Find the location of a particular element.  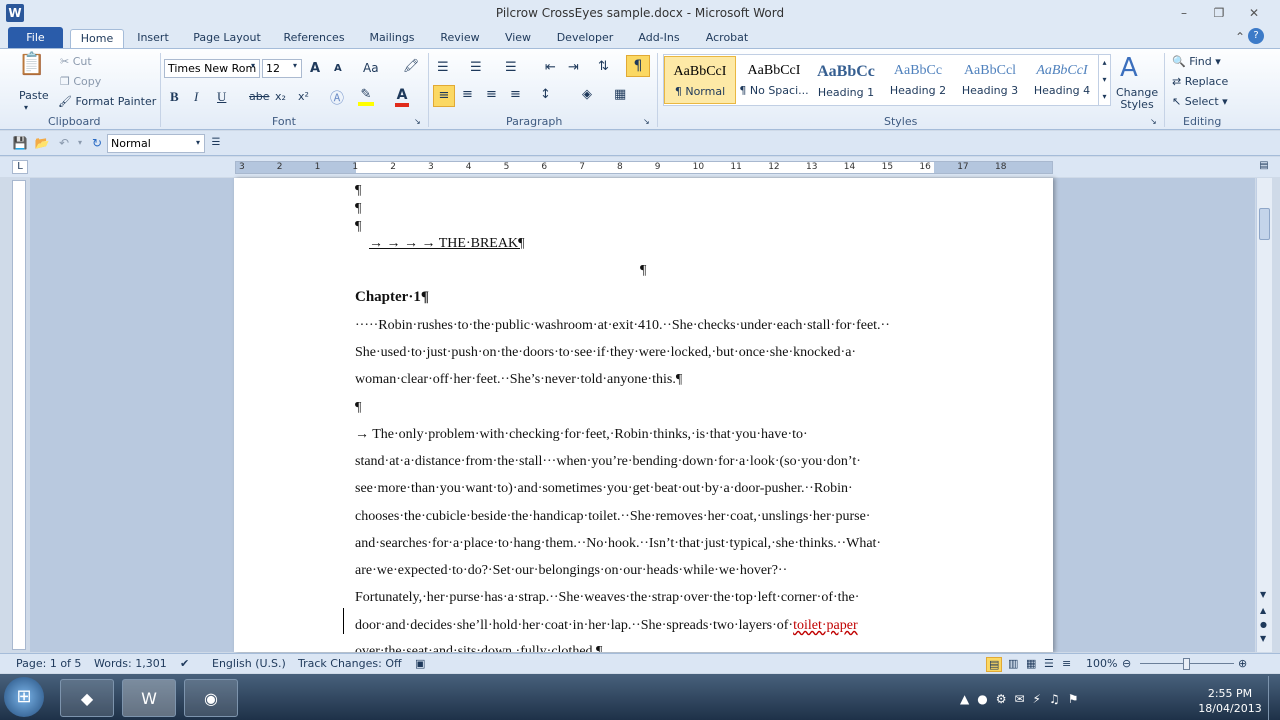

system-clock: 2:55 PM 18/04/2013 is located at coordinates (1230, 701).